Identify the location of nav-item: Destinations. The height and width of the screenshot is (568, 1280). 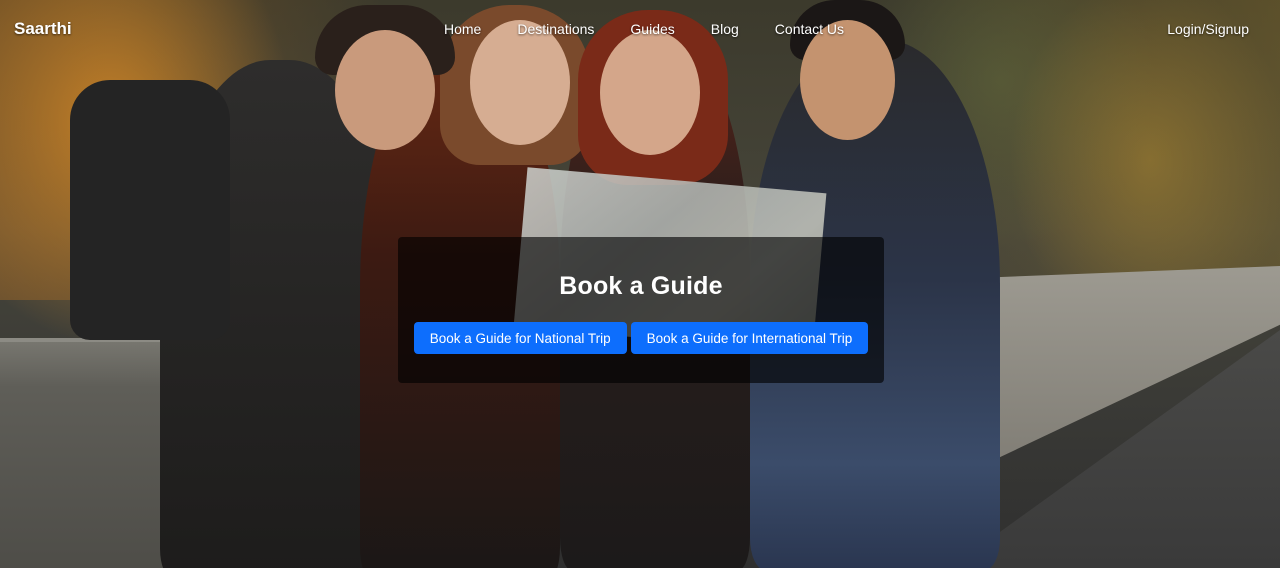
(555, 29).